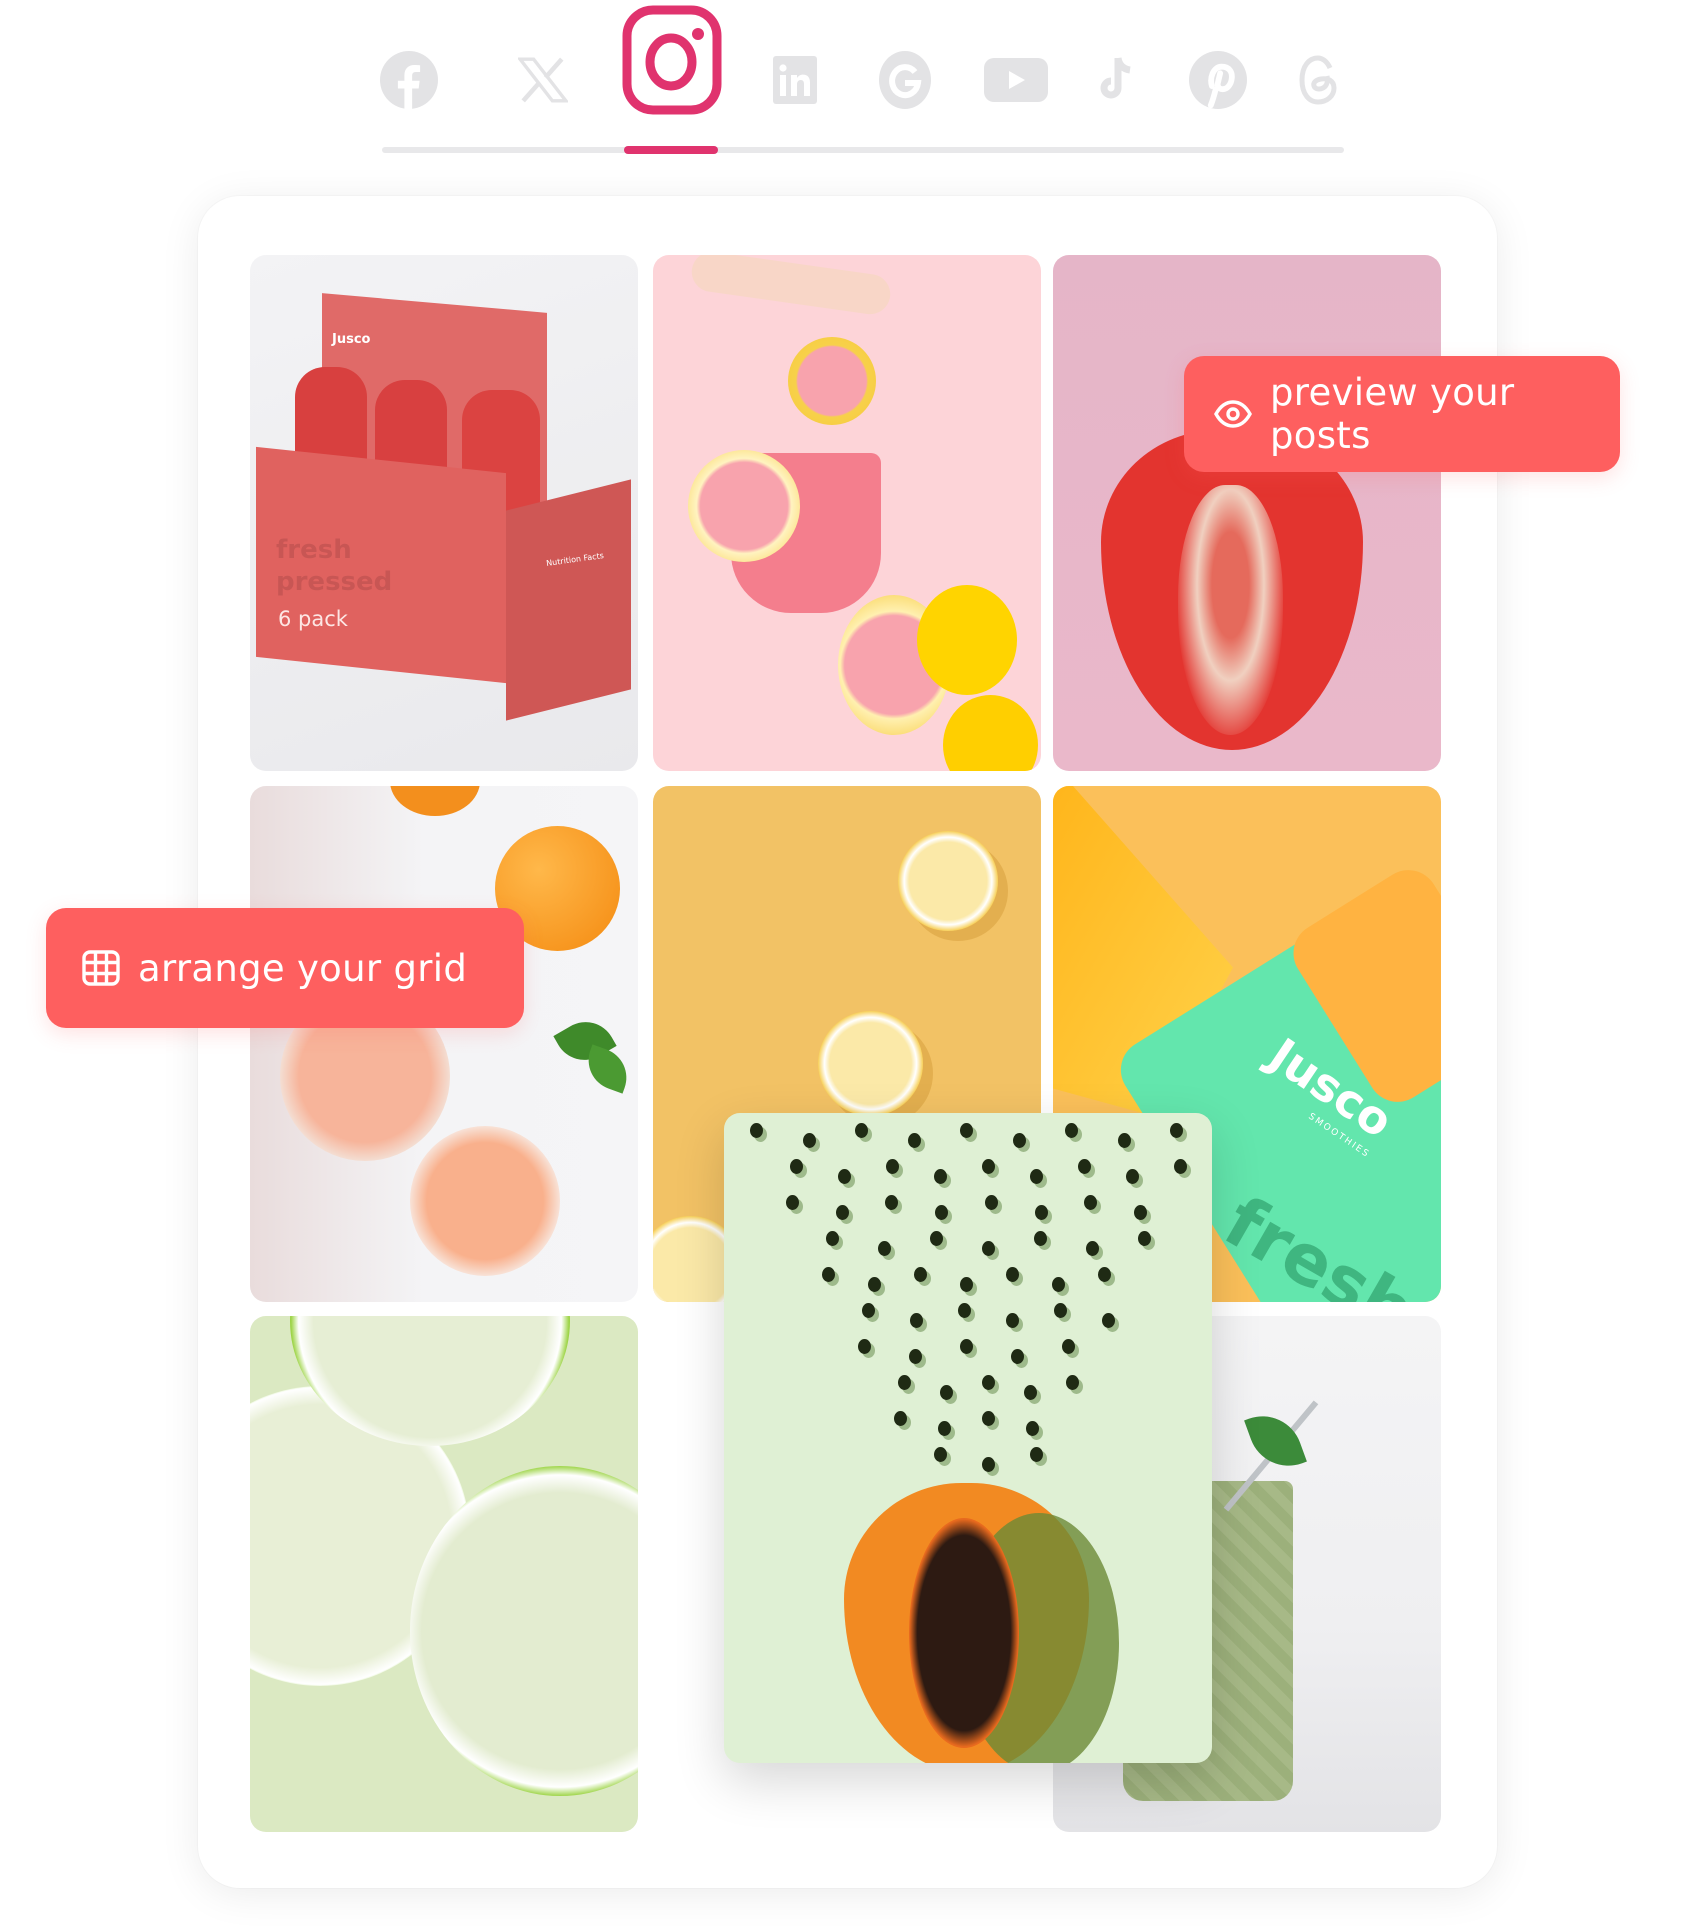  I want to click on linkedin-icon, so click(795, 80).